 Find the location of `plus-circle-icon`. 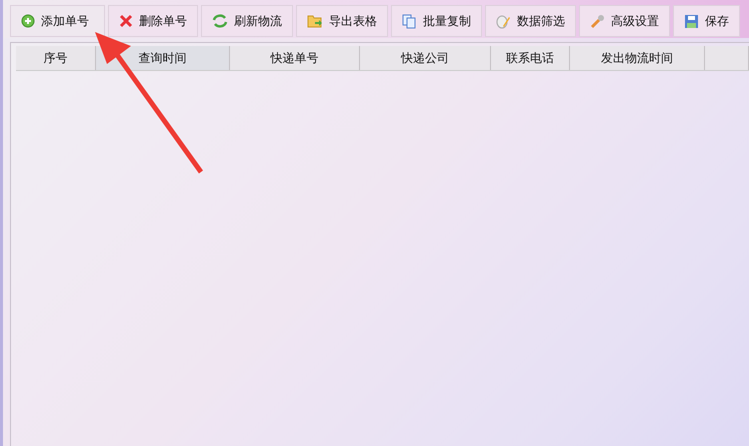

plus-circle-icon is located at coordinates (28, 21).